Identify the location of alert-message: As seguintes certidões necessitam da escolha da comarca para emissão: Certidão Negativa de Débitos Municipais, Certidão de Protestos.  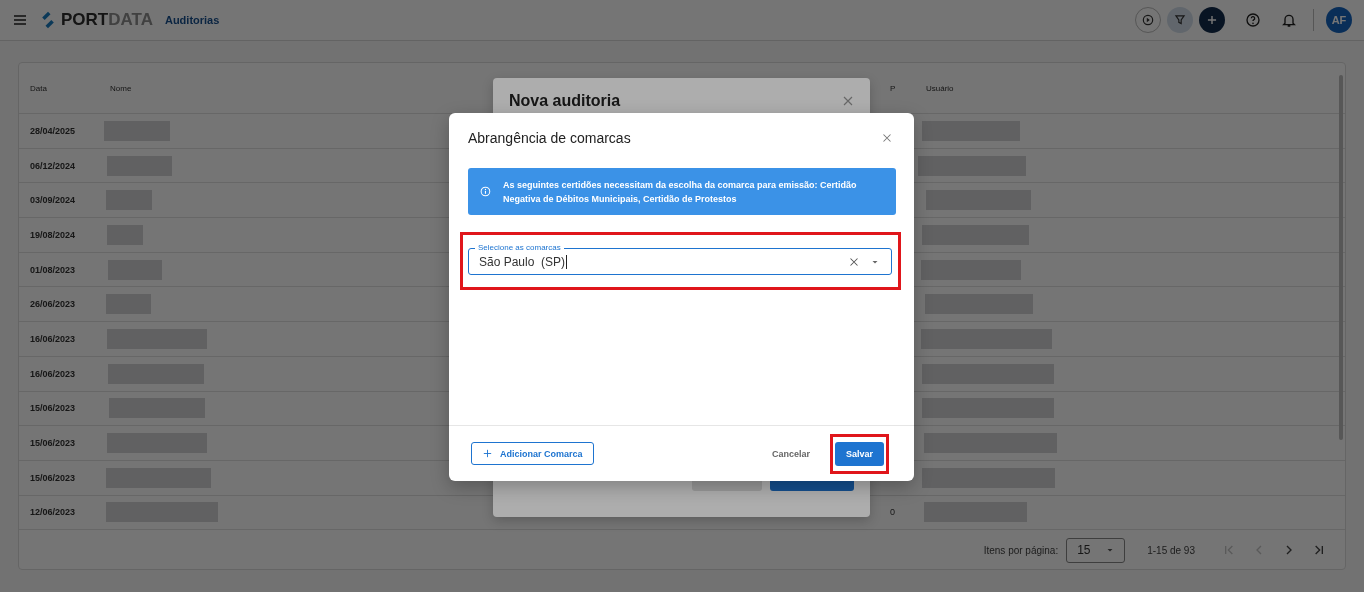
(680, 192).